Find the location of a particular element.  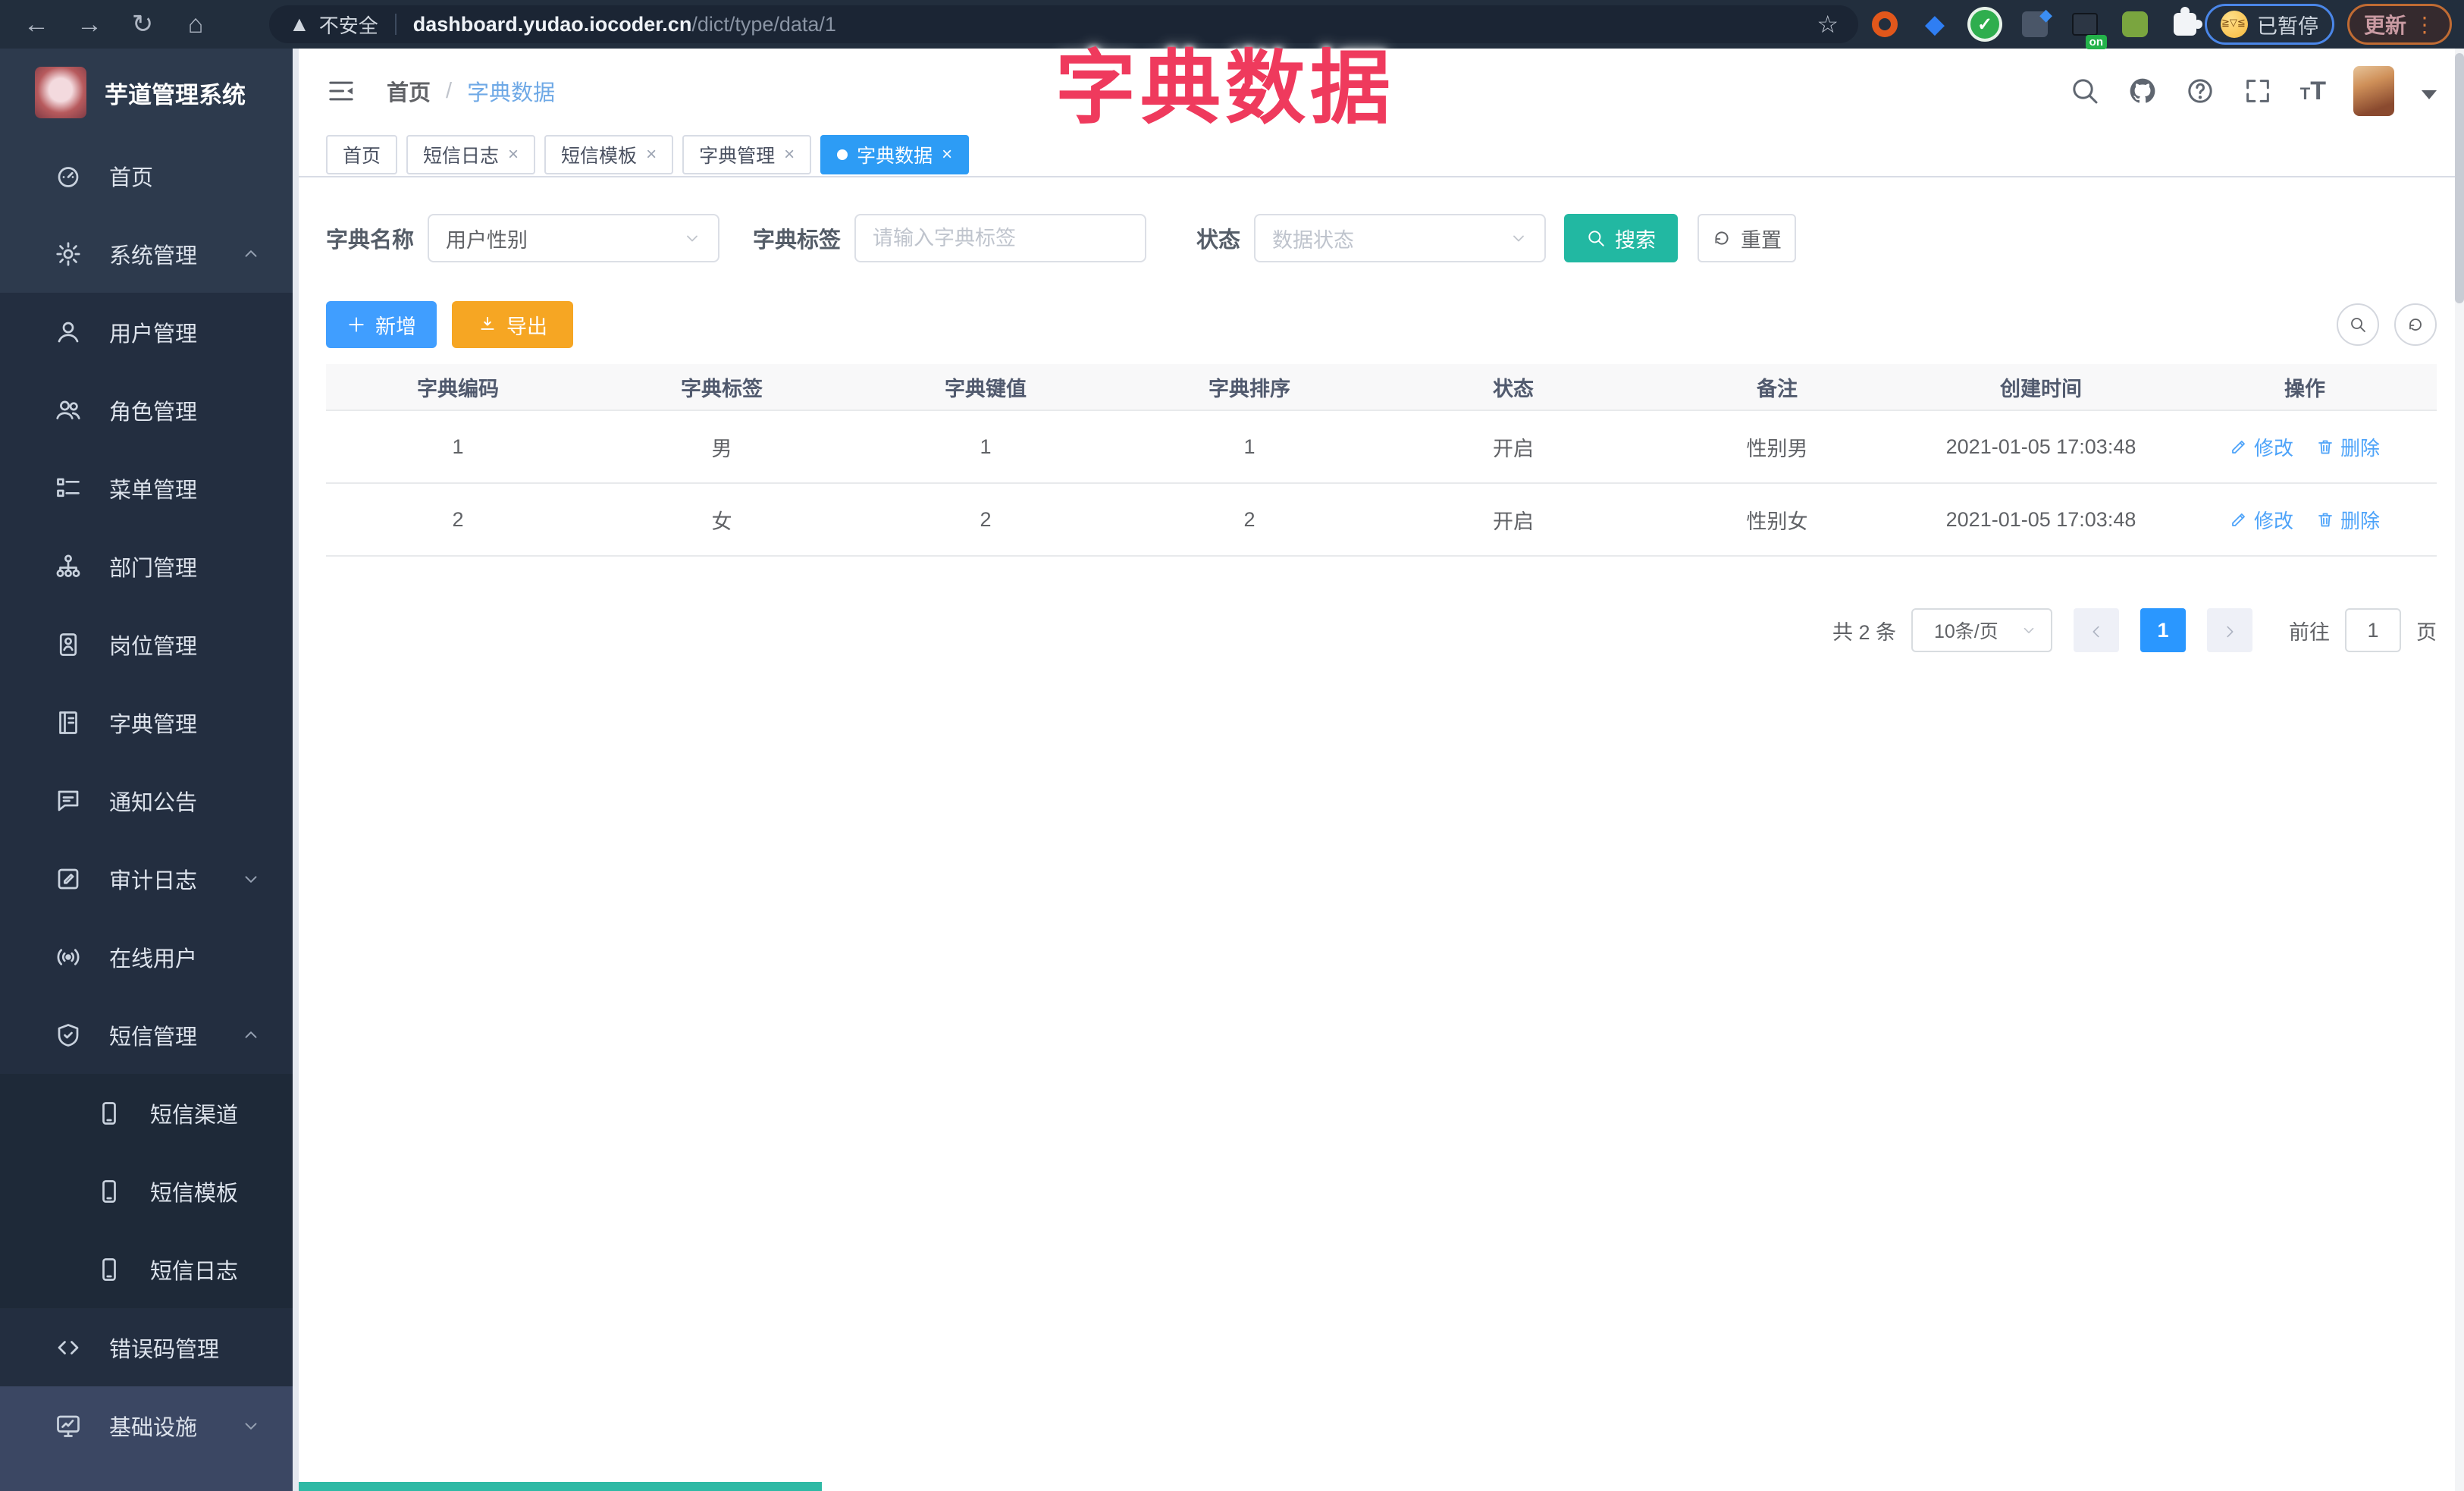

sidebar-item-短信渠道: 短信渠道 is located at coordinates (146, 1113).